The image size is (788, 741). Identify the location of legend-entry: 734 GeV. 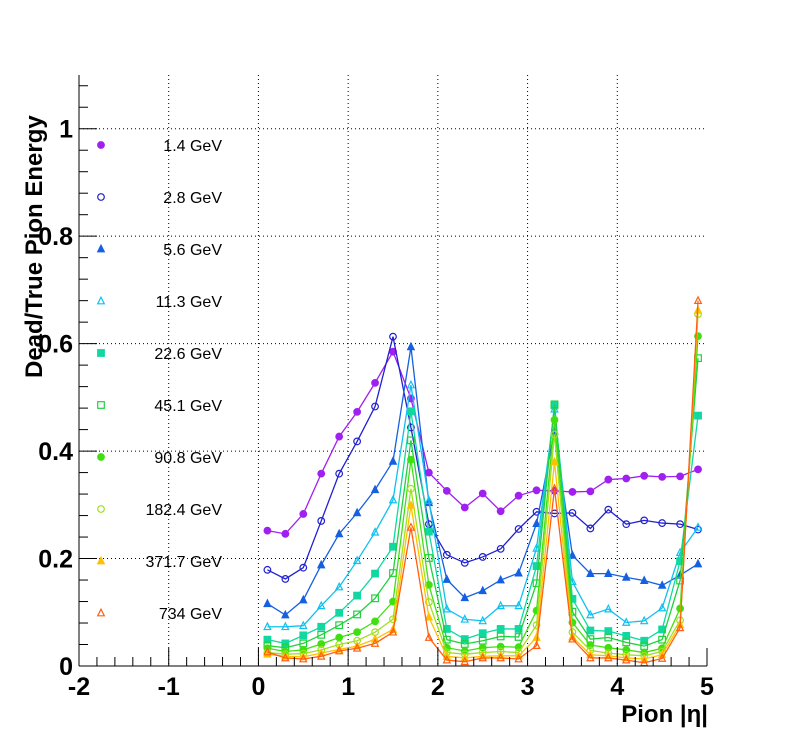
(159, 614).